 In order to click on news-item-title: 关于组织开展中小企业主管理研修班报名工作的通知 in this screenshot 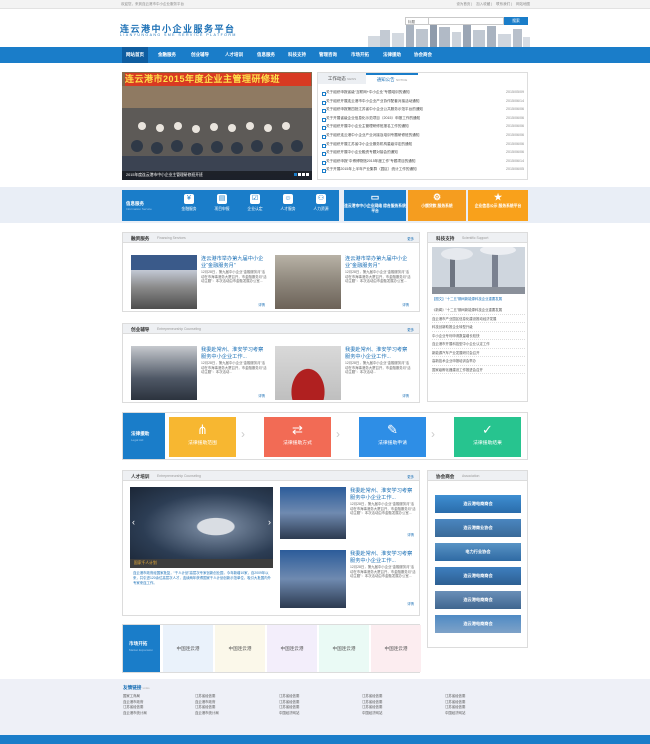, I will do `click(406, 126)`.